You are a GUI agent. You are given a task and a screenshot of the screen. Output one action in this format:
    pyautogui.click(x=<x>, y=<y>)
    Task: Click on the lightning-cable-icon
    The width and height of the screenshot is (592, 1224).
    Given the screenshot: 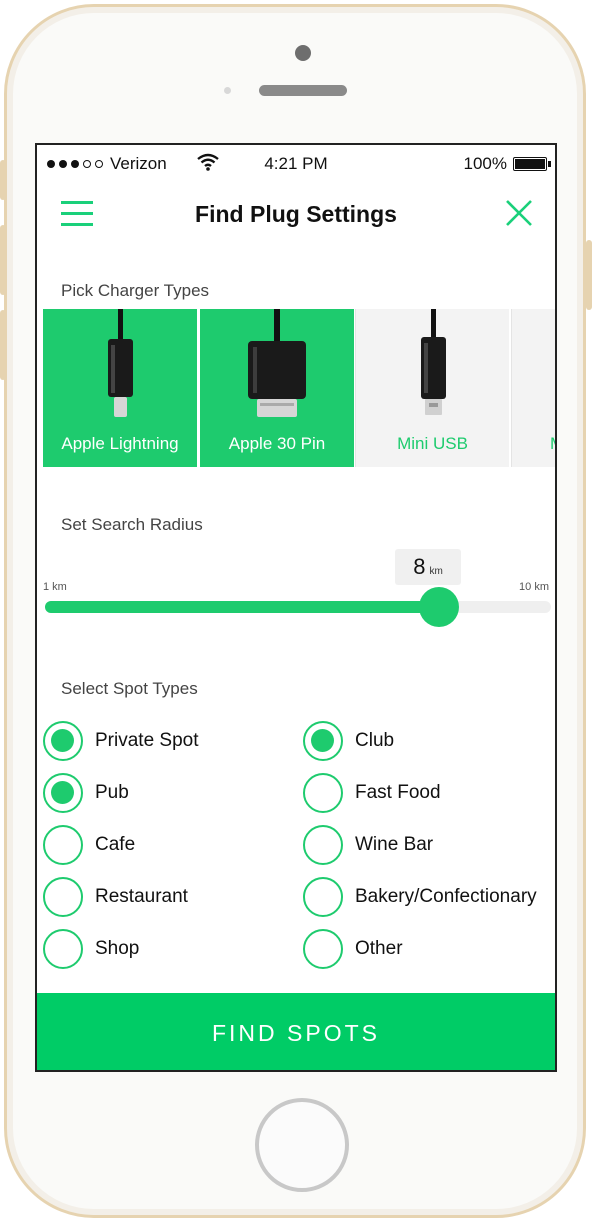 What is the action you would take?
    pyautogui.click(x=120, y=363)
    